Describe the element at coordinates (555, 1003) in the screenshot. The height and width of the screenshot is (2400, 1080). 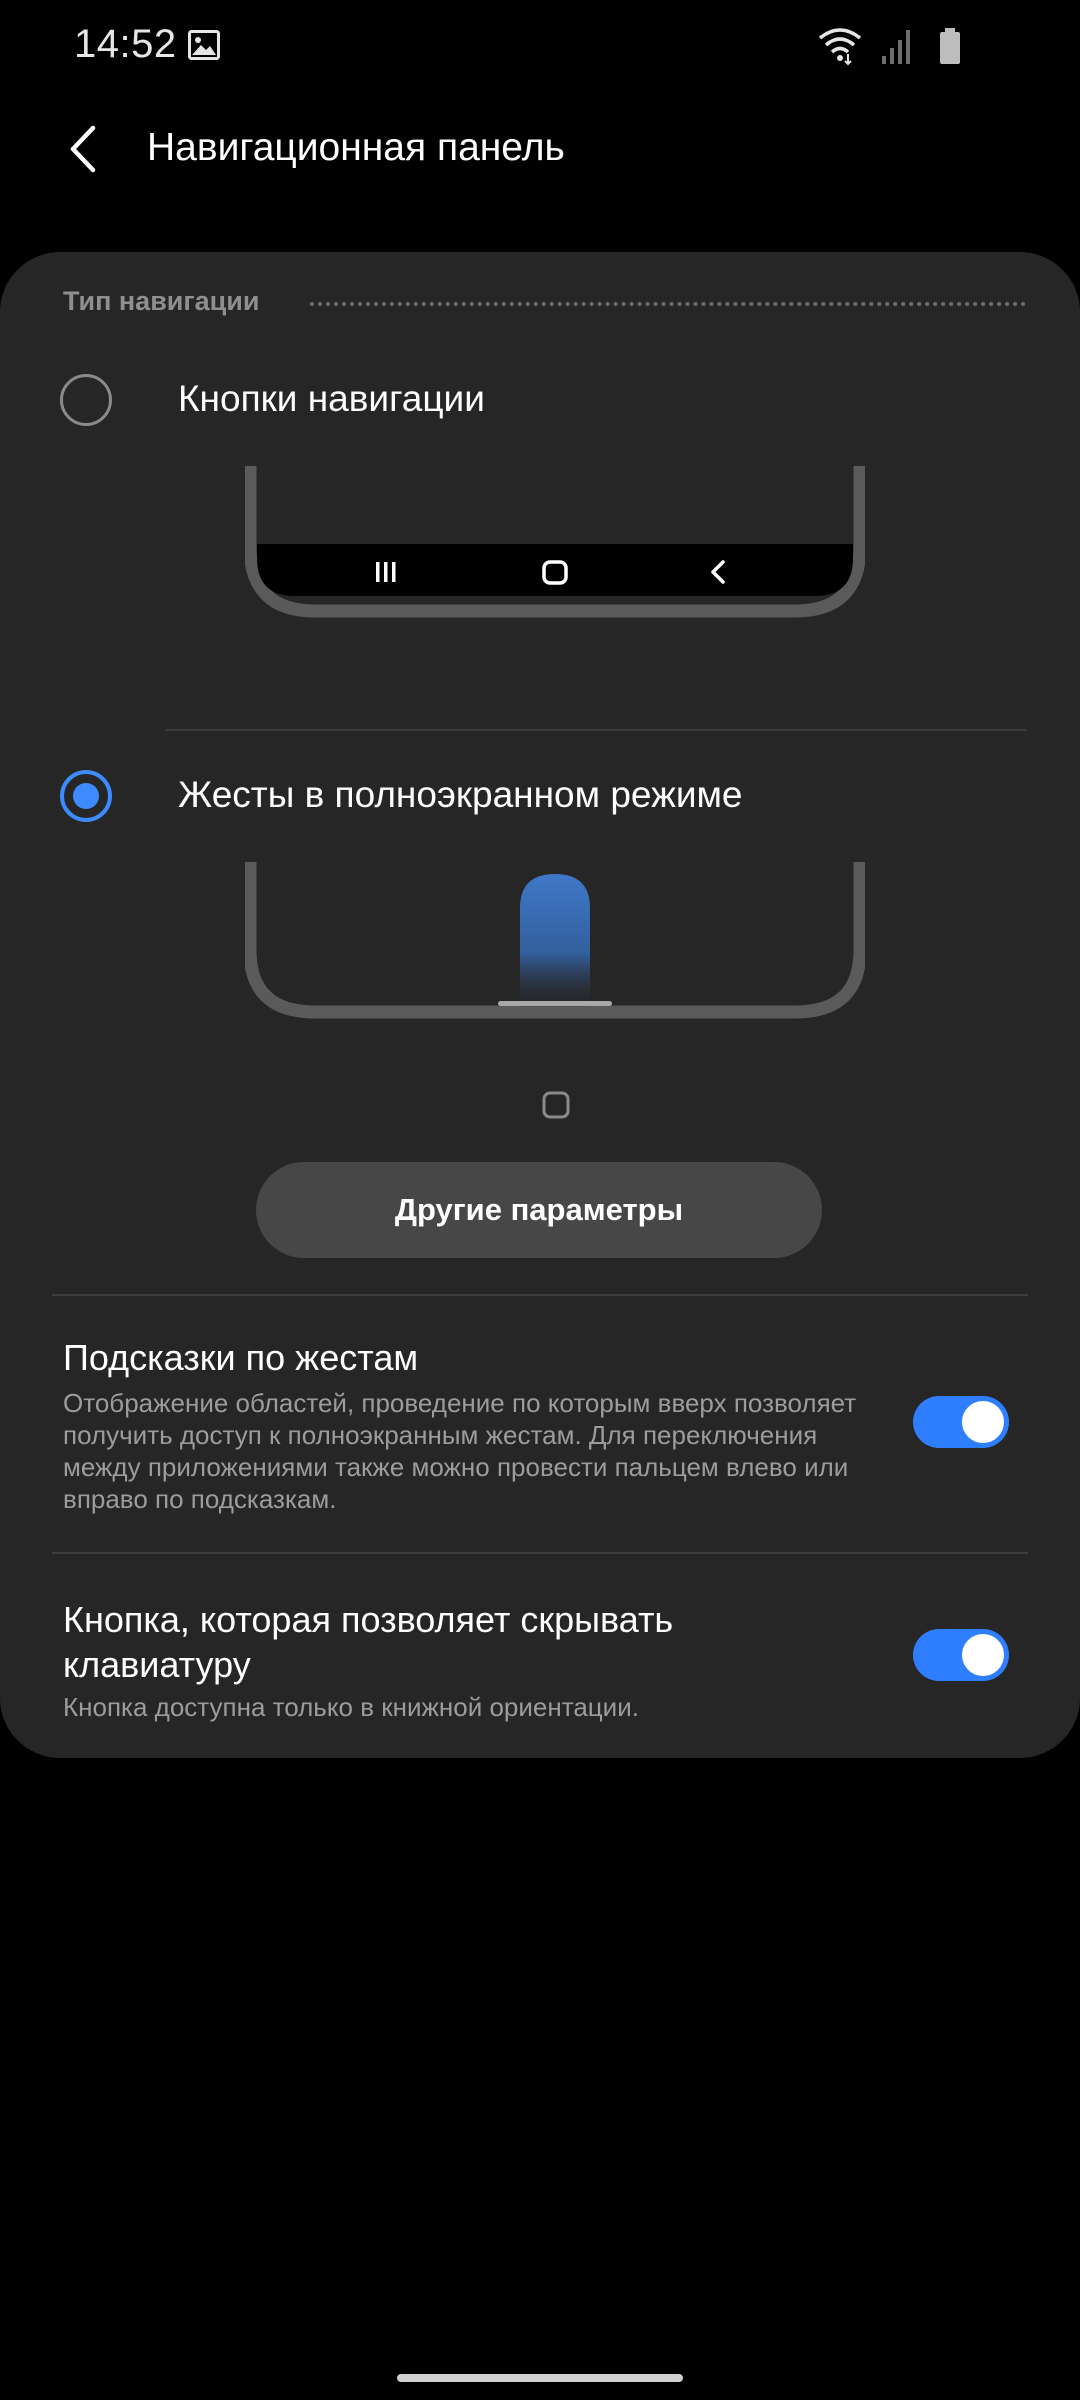
I see `gesture-hint-bar` at that location.